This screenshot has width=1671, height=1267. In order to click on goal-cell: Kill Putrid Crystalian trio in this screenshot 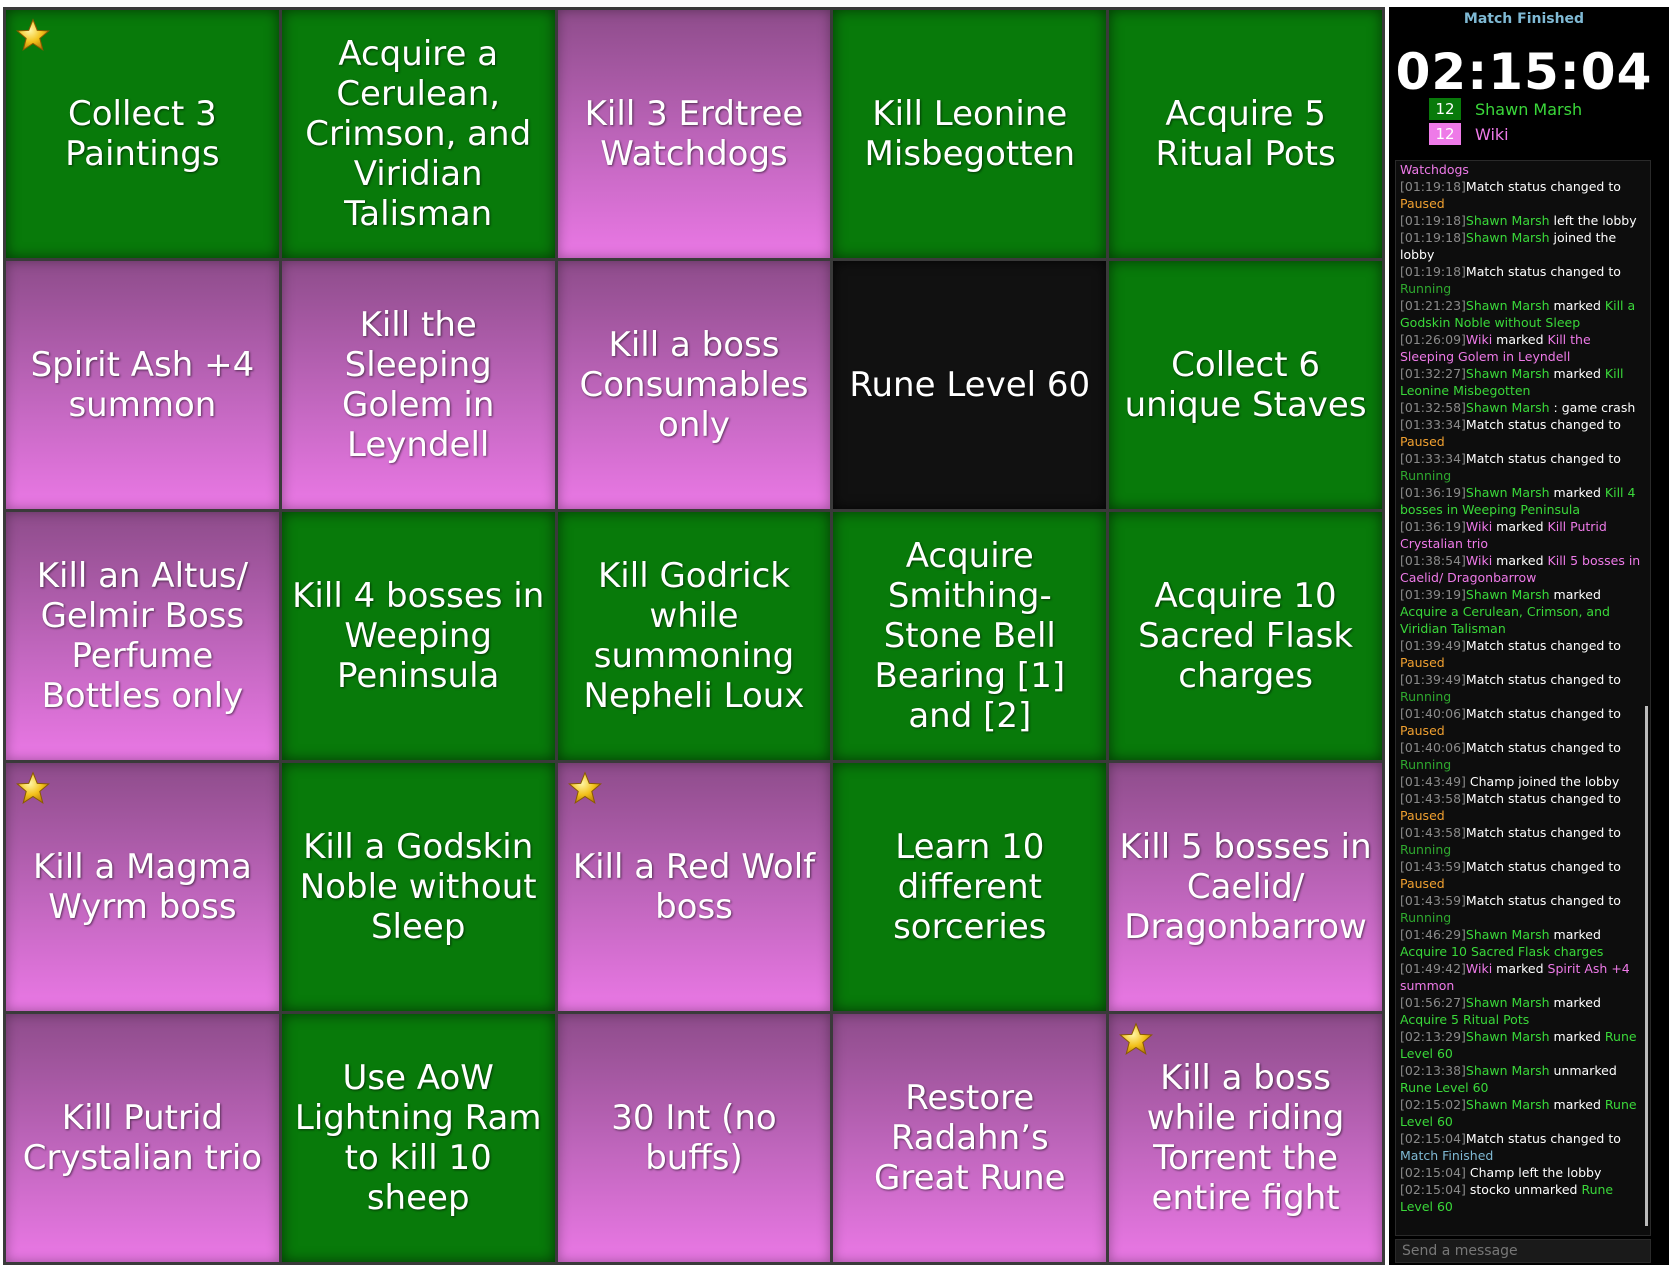, I will do `click(142, 1138)`.